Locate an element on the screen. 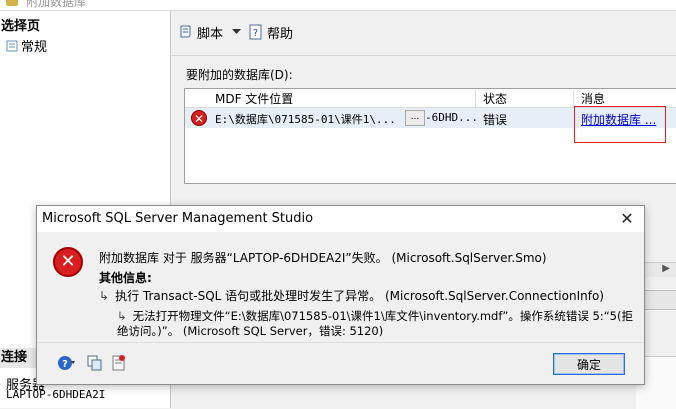 The height and width of the screenshot is (409, 676). window-title: 附加数据库 is located at coordinates (56, 4).